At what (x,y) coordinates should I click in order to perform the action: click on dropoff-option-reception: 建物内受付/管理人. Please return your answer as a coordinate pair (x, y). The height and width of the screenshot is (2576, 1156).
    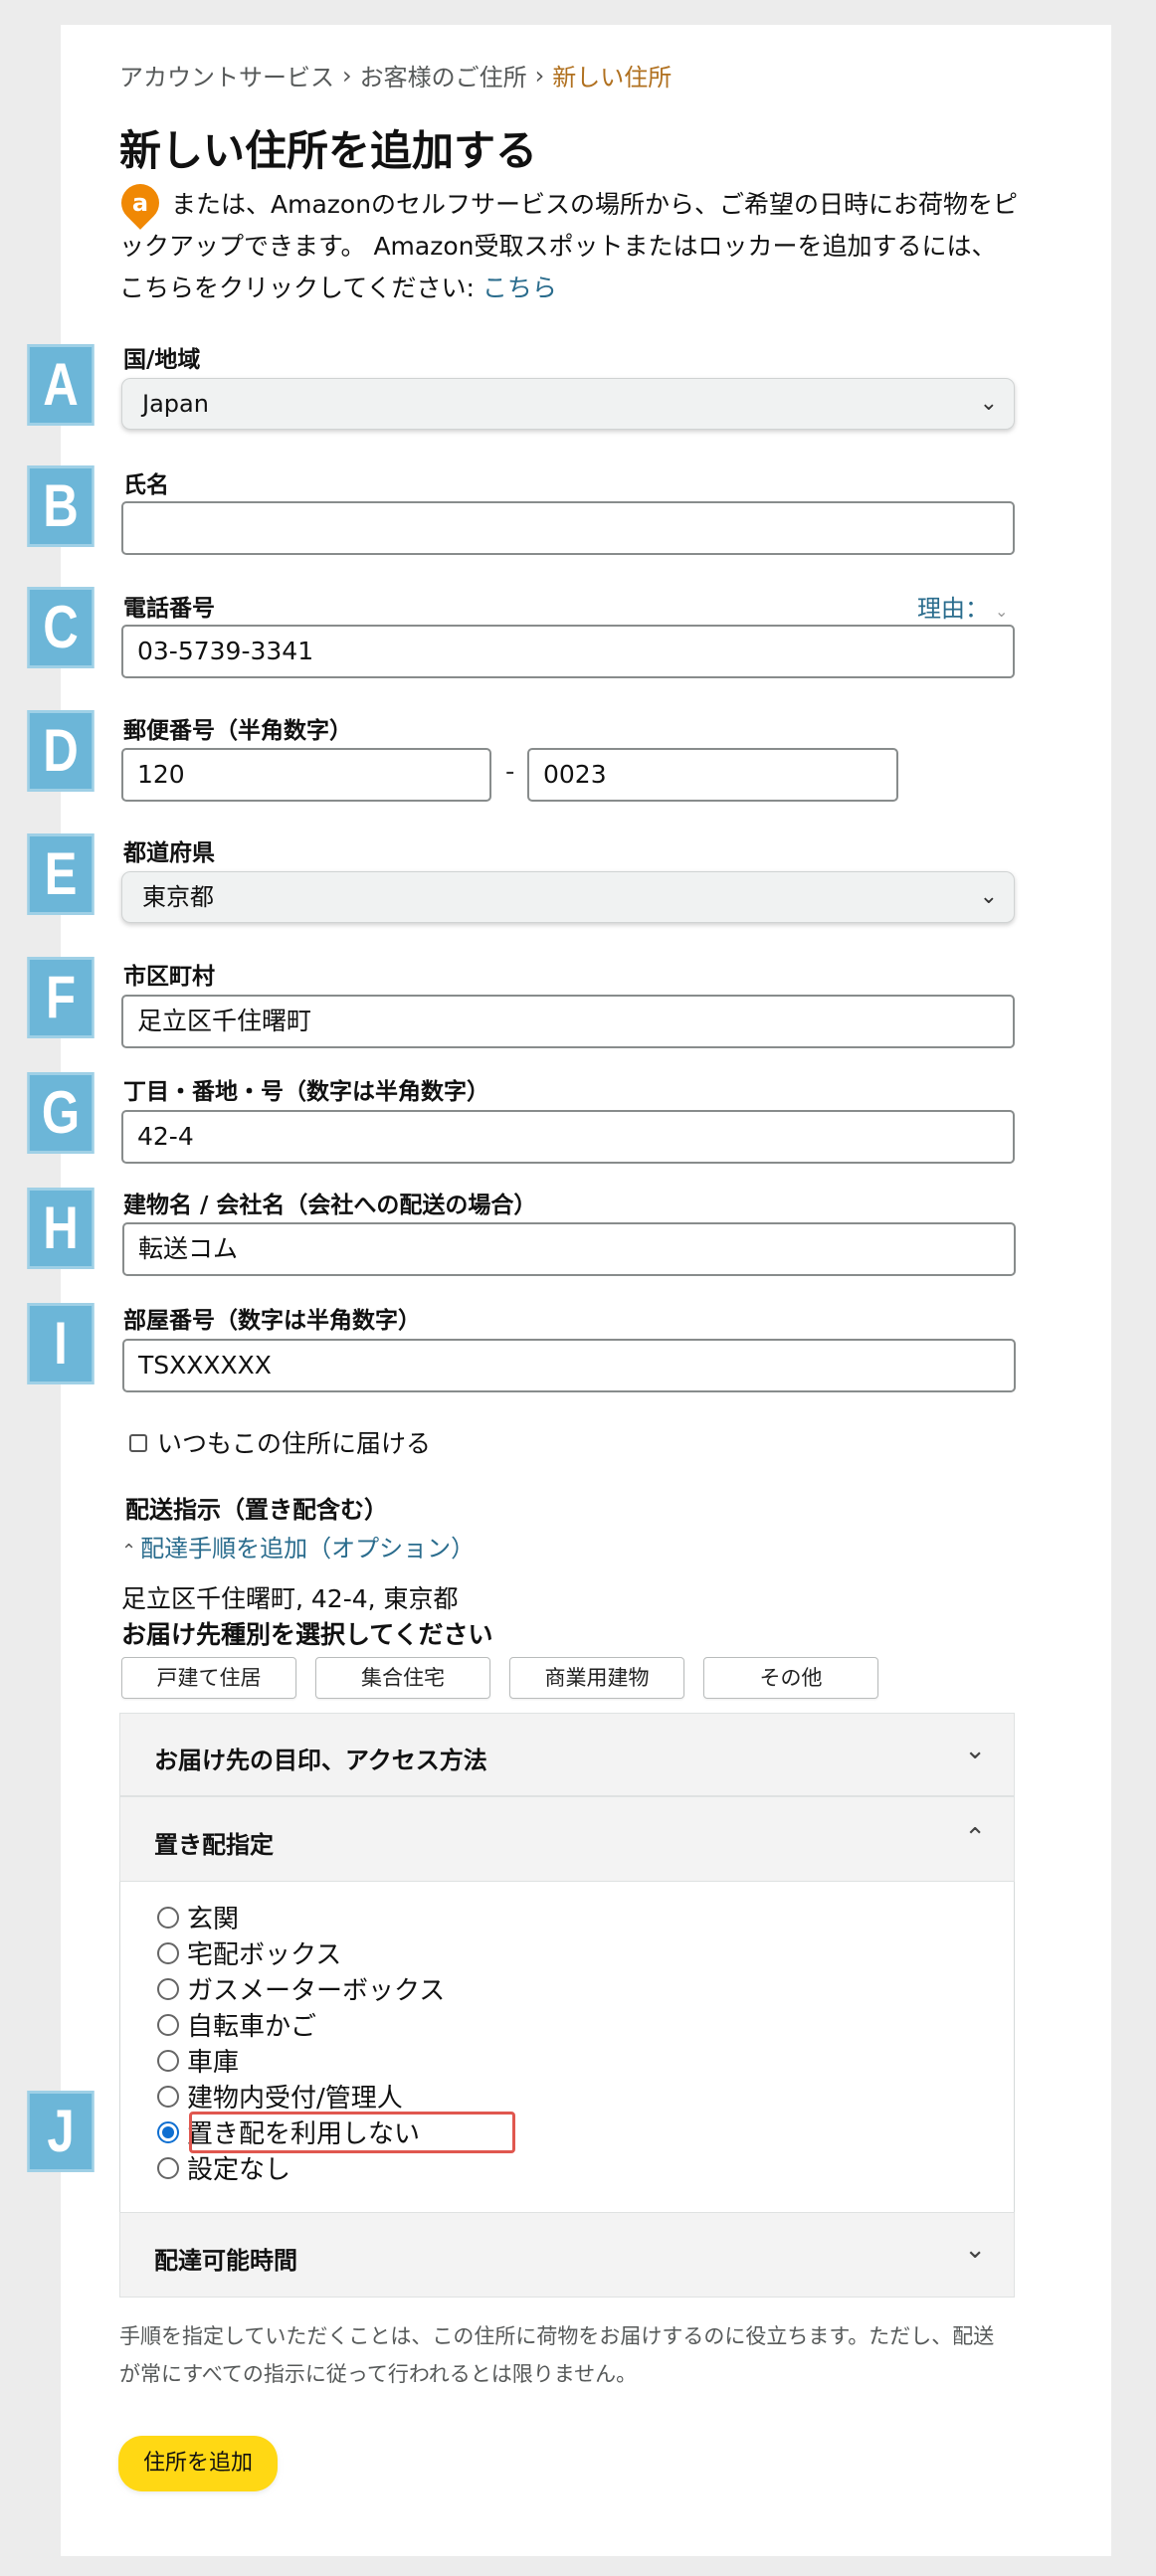
    Looking at the image, I should click on (280, 2096).